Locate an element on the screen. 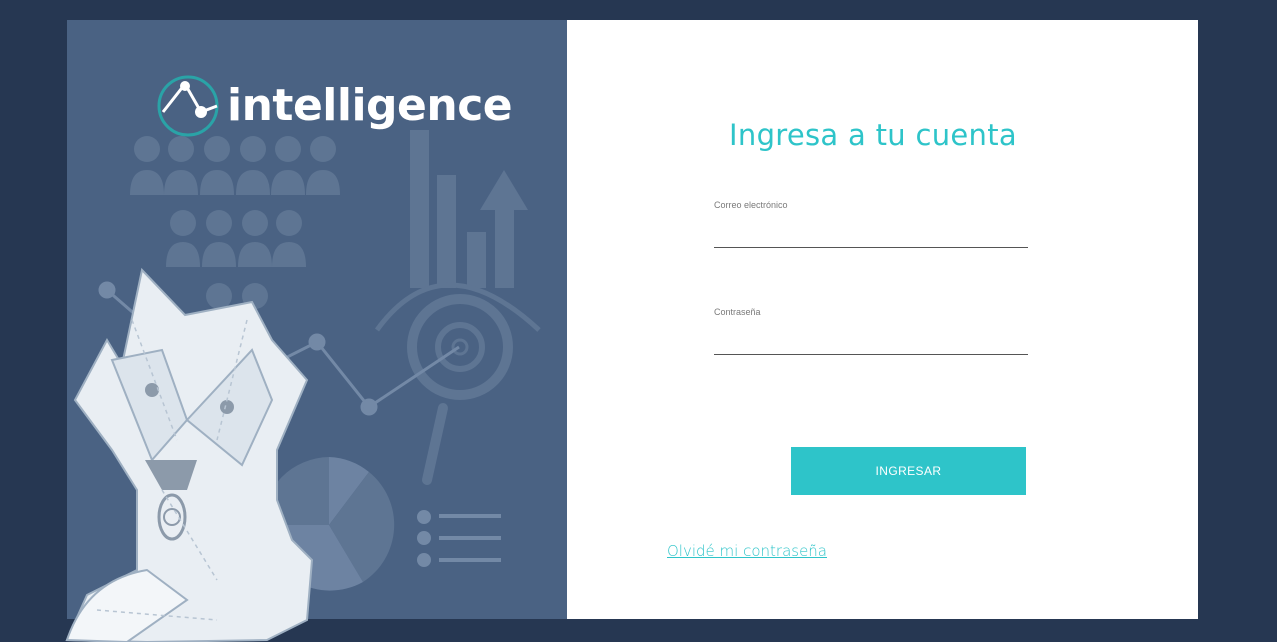 Image resolution: width=1277 pixels, height=642 pixels. password-field is located at coordinates (871, 340).